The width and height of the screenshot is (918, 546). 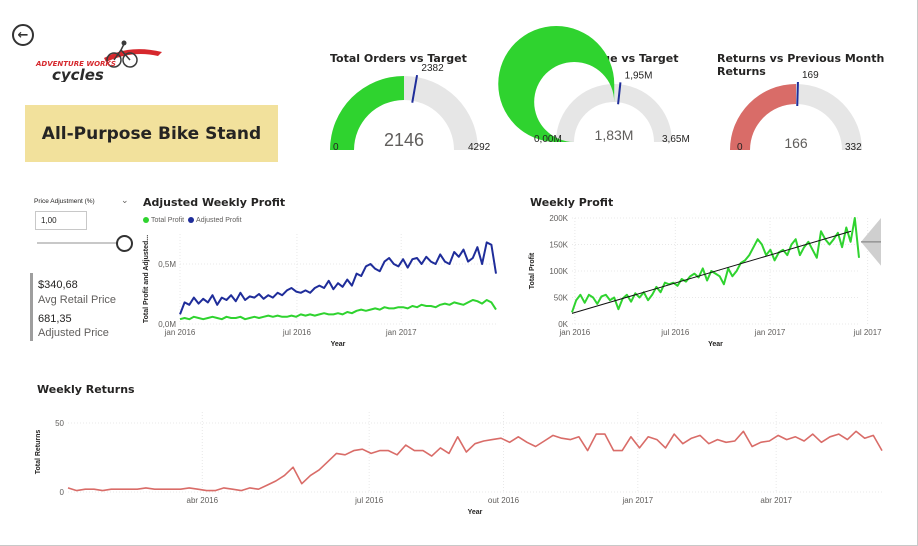 I want to click on y-tick-label: 200K, so click(x=558, y=218).